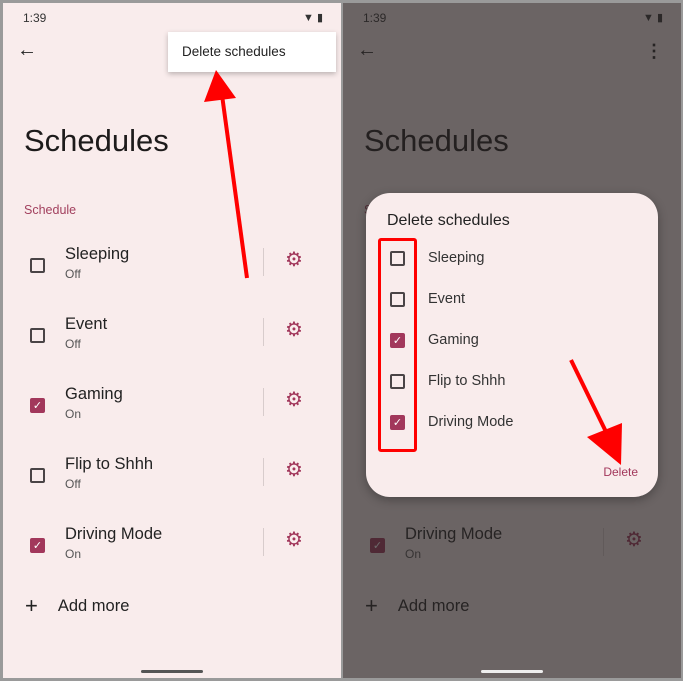  I want to click on dialog-title: Delete schedules, so click(448, 220).